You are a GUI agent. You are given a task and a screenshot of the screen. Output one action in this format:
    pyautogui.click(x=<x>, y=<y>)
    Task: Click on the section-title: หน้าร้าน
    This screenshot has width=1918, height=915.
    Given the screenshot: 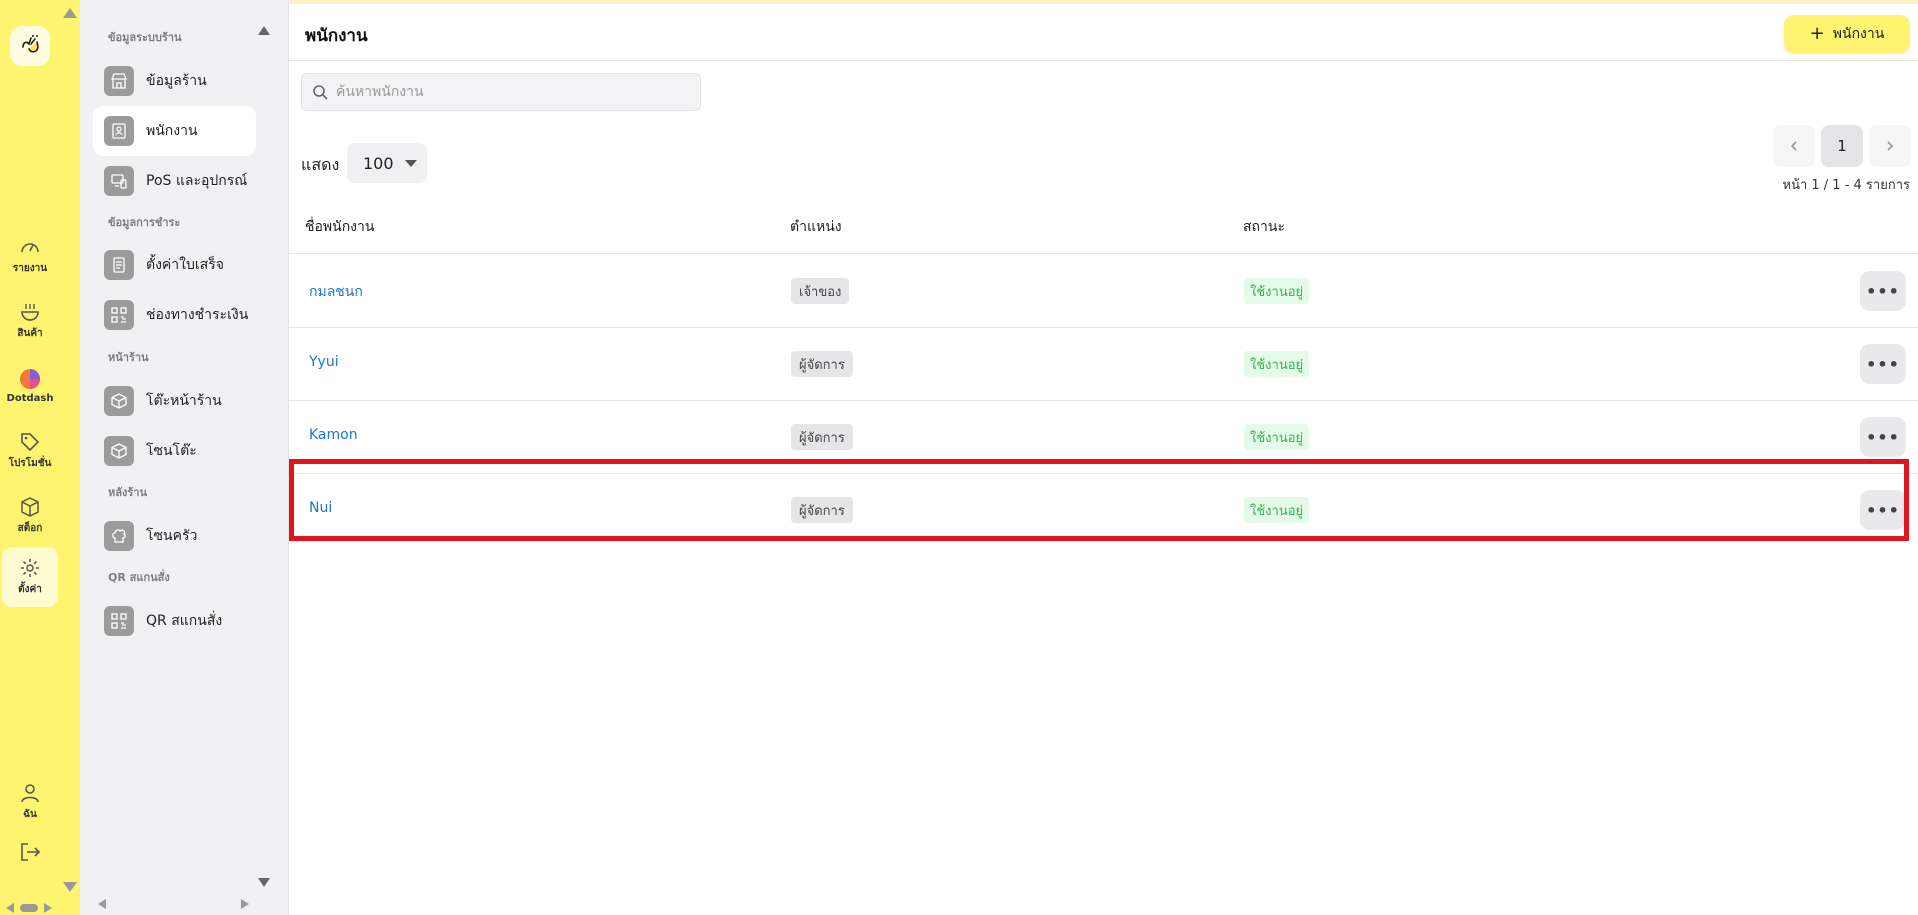 What is the action you would take?
    pyautogui.click(x=128, y=357)
    